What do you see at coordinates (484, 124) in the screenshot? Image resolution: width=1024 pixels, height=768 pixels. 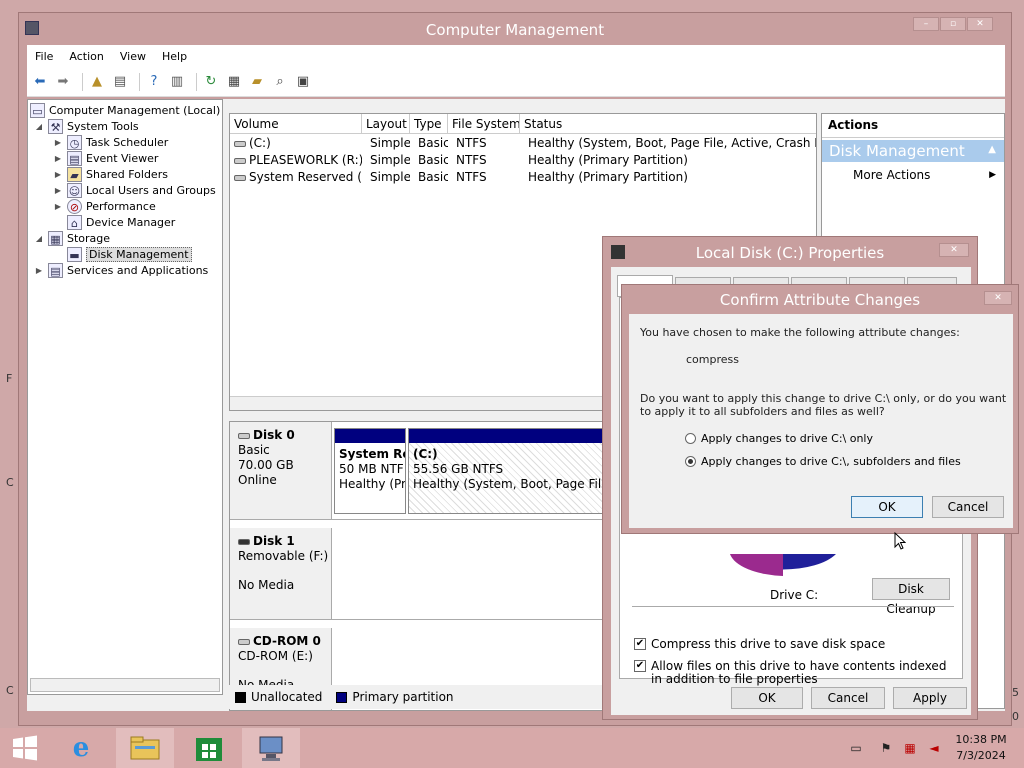 I see `column-header-file-system: File System` at bounding box center [484, 124].